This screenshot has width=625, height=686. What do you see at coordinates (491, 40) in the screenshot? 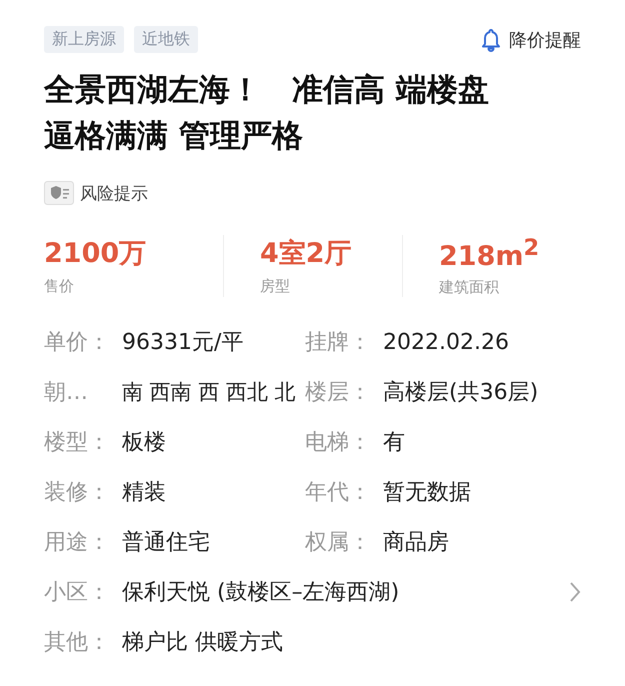
I see `bell-icon` at bounding box center [491, 40].